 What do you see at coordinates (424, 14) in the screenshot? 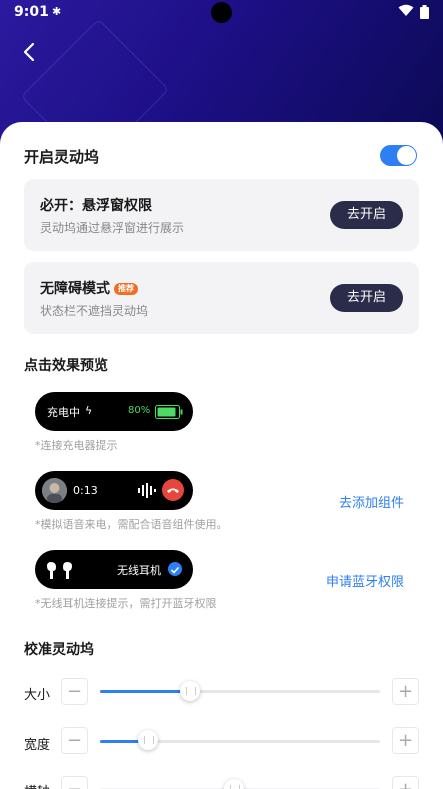
I see `battery-icon` at bounding box center [424, 14].